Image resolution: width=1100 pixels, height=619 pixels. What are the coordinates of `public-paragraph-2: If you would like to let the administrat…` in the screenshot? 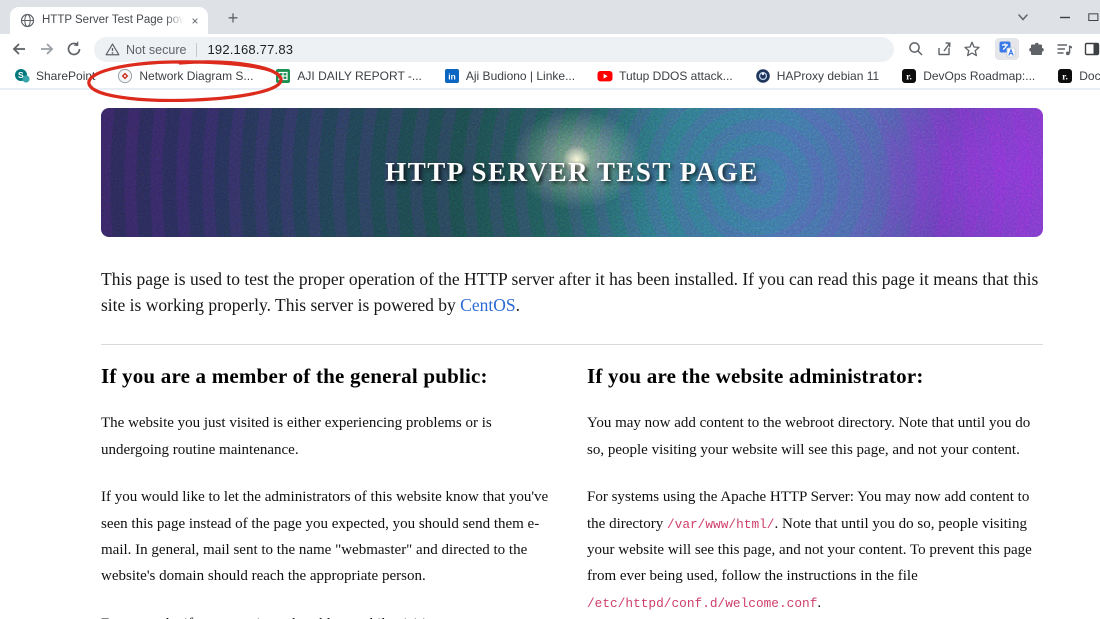 It's located at (325, 537).